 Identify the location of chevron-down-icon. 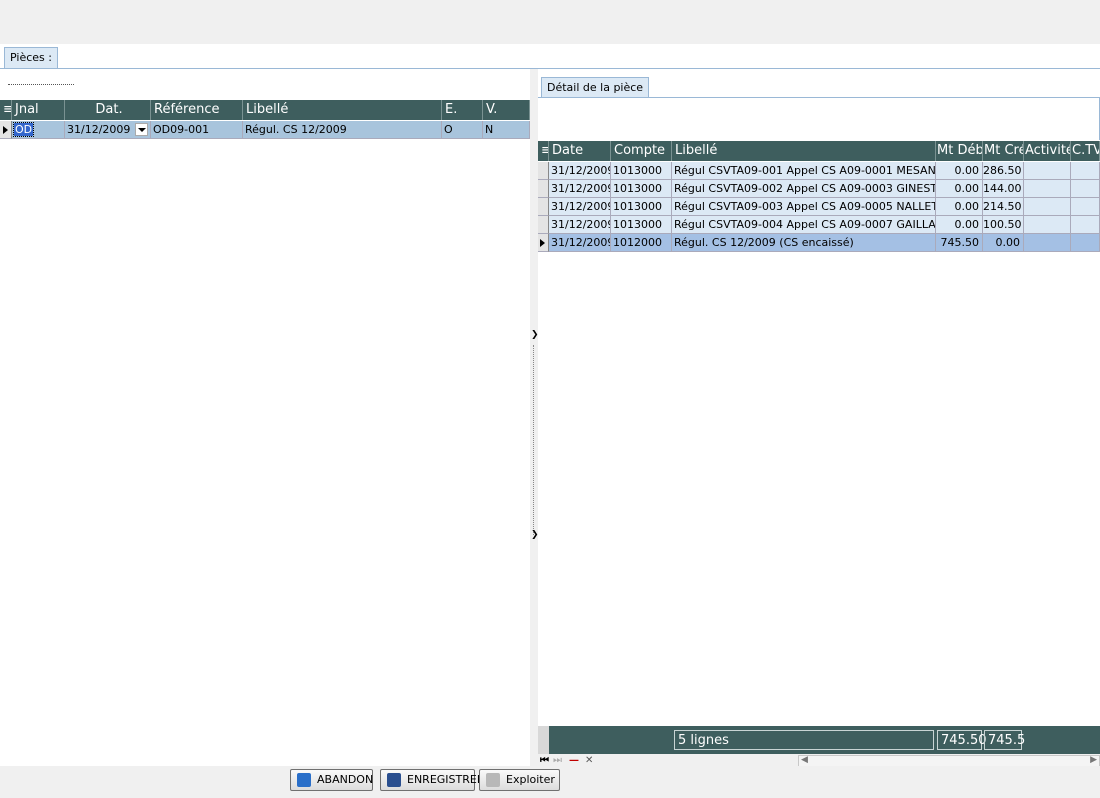
(142, 130).